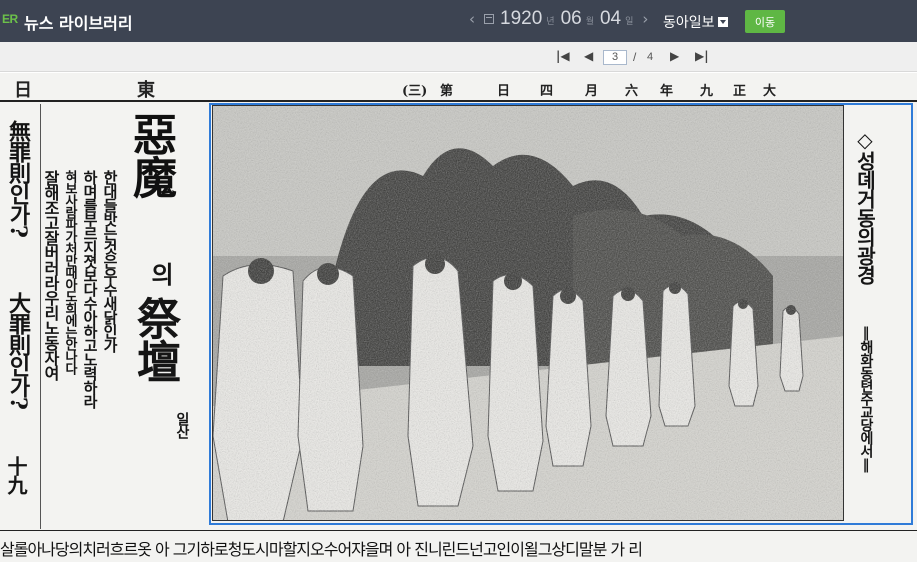 This screenshot has width=917, height=562. I want to click on article-line: 혀보사람파가처만때아도희에는안나다, so click(69, 272).